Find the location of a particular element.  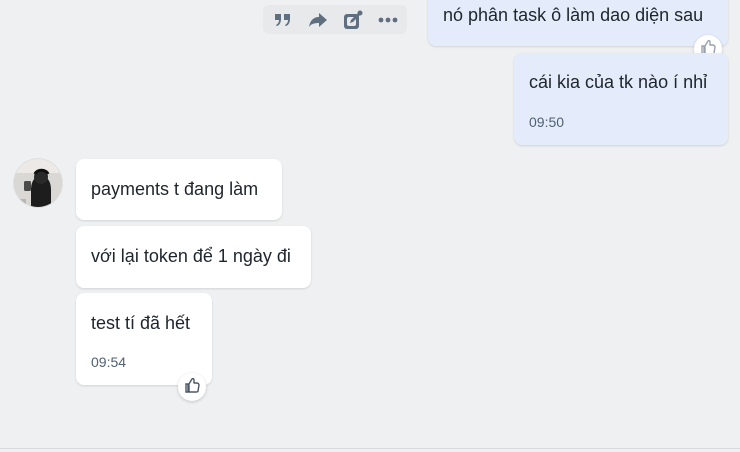

message-text: payments t đang làm is located at coordinates (175, 189).